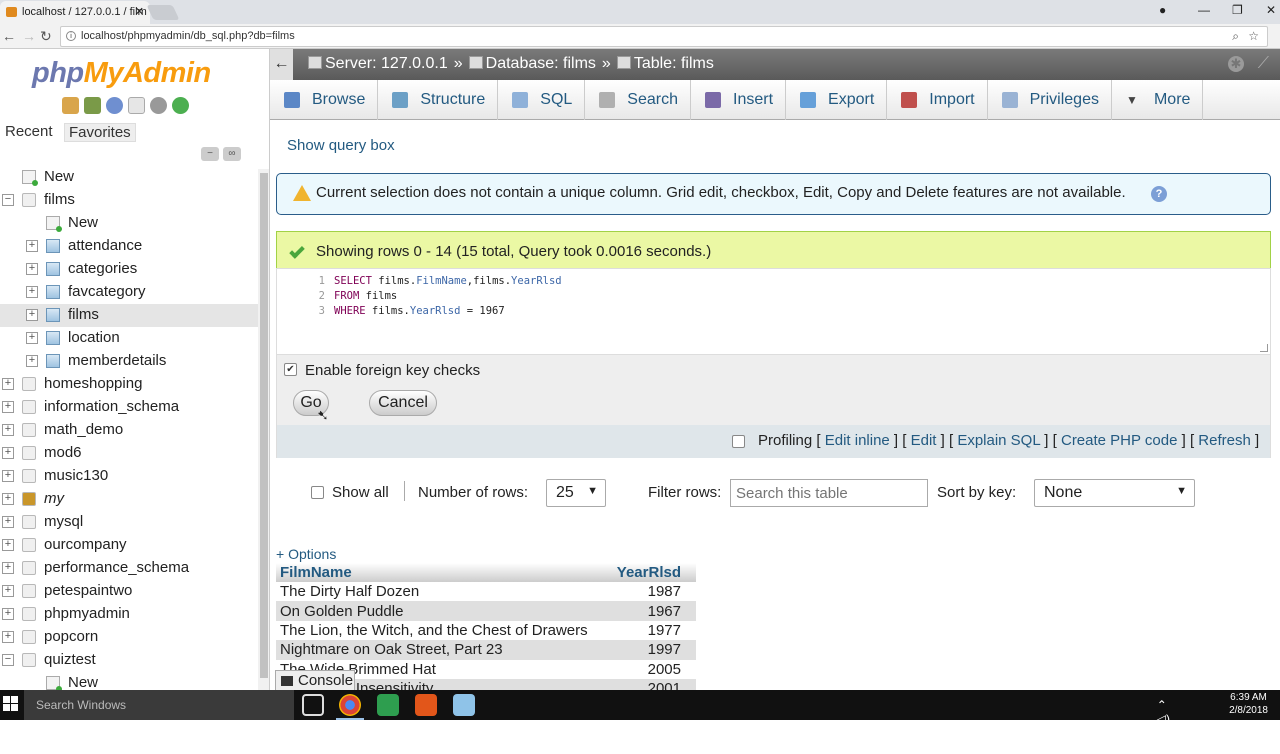  What do you see at coordinates (739, 100) in the screenshot?
I see `tab-insert: Insert` at bounding box center [739, 100].